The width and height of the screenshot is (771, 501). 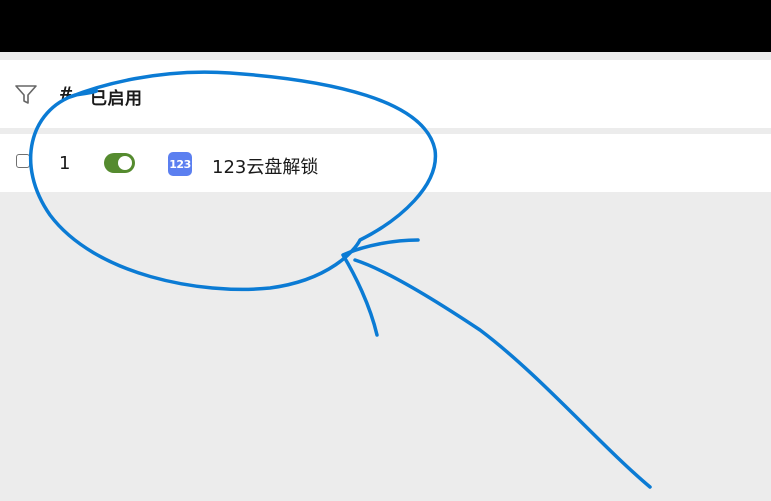 What do you see at coordinates (380, 287) in the screenshot?
I see `annotation-arrow-head` at bounding box center [380, 287].